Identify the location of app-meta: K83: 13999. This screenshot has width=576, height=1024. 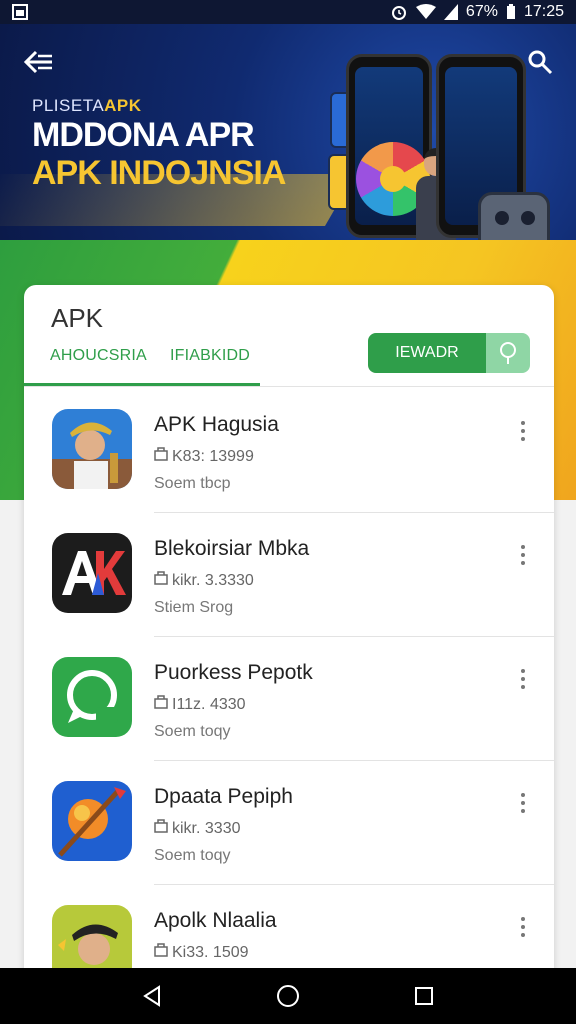
(204, 456).